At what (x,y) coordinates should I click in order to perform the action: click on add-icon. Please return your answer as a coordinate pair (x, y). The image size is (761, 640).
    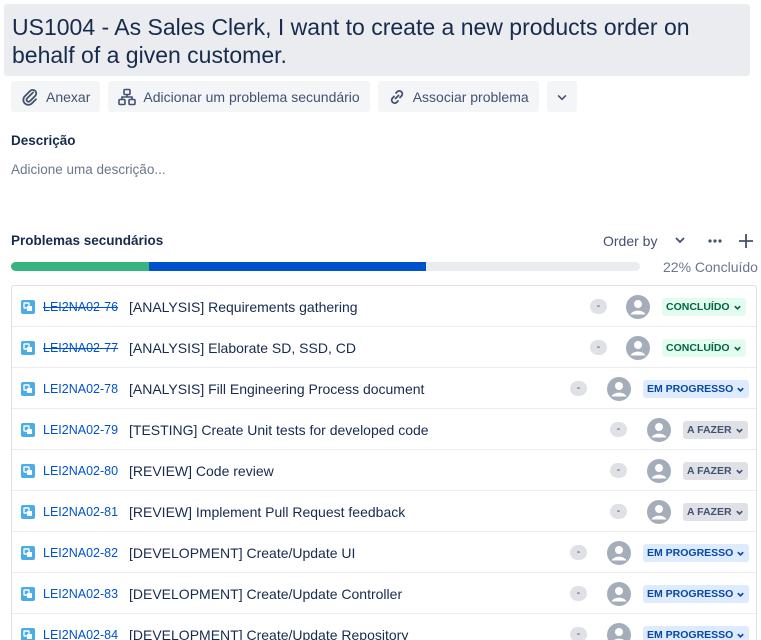
    Looking at the image, I should click on (746, 241).